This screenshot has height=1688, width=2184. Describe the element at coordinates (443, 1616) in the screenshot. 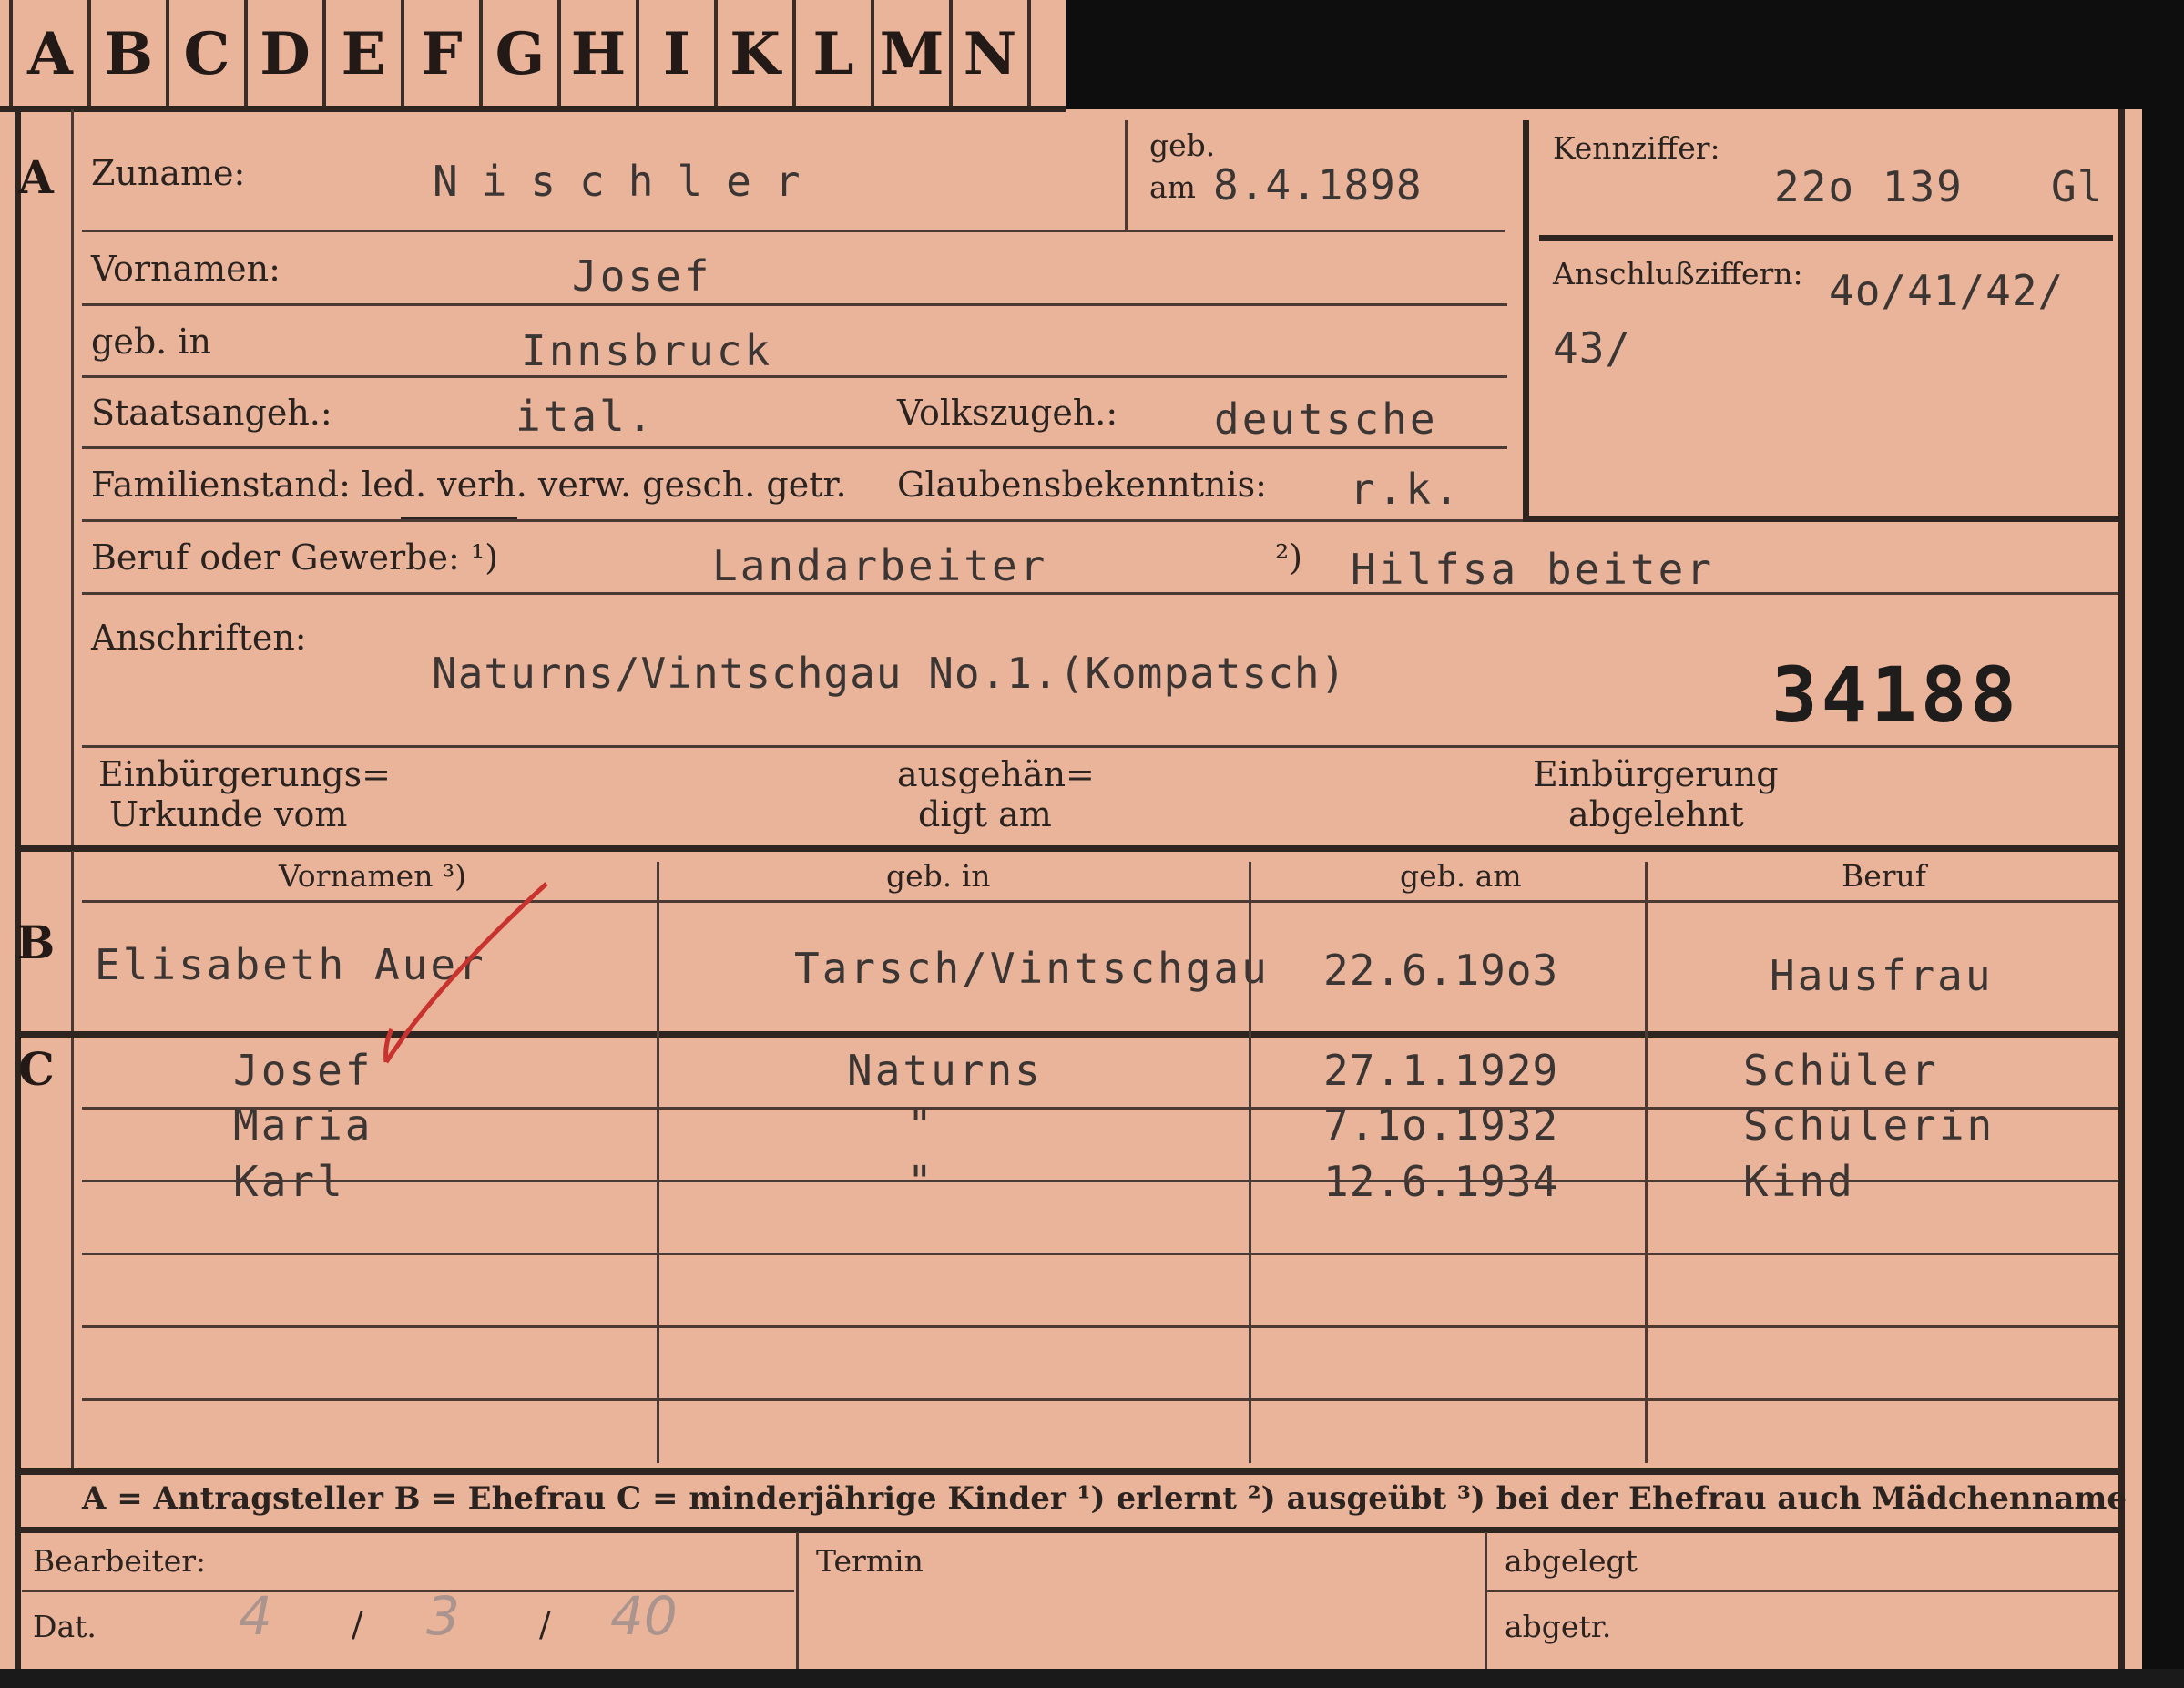

I see `dat-month: 3` at that location.